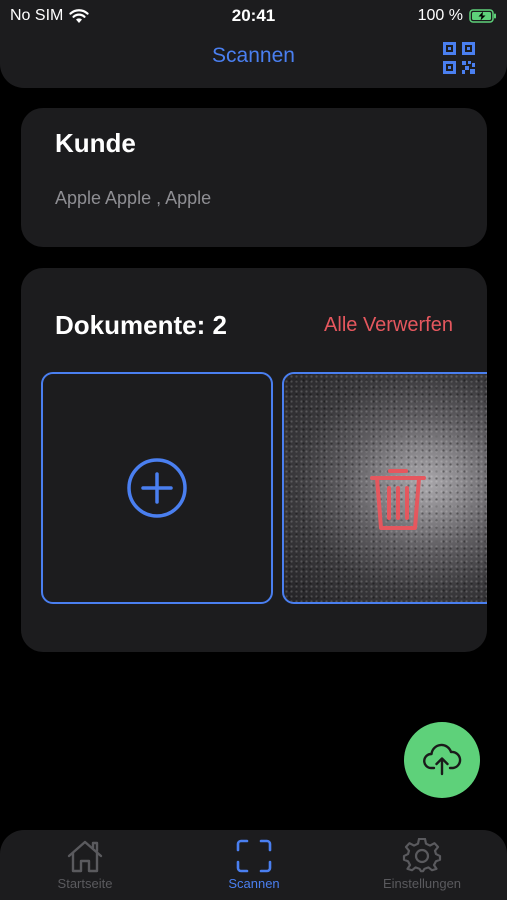  I want to click on plus-circle-icon, so click(157, 488).